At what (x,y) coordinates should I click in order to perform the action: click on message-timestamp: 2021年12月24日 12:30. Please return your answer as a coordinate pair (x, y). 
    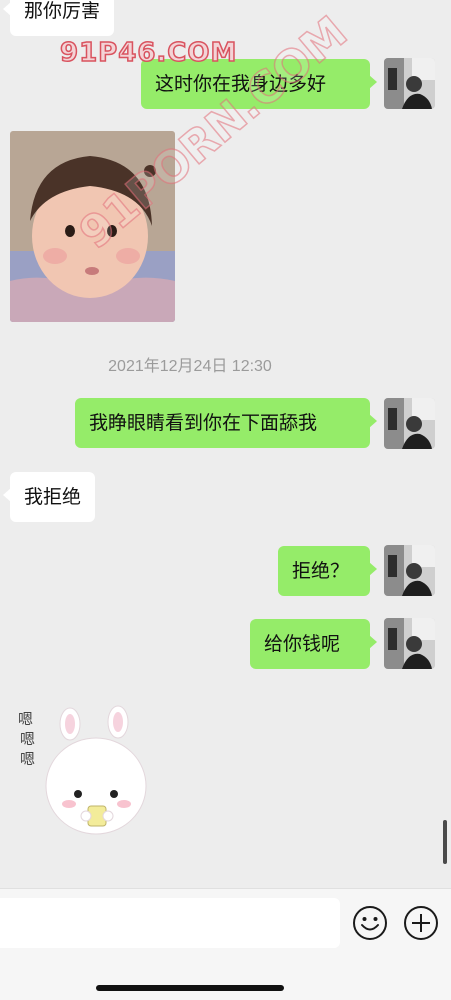
    Looking at the image, I should click on (190, 366).